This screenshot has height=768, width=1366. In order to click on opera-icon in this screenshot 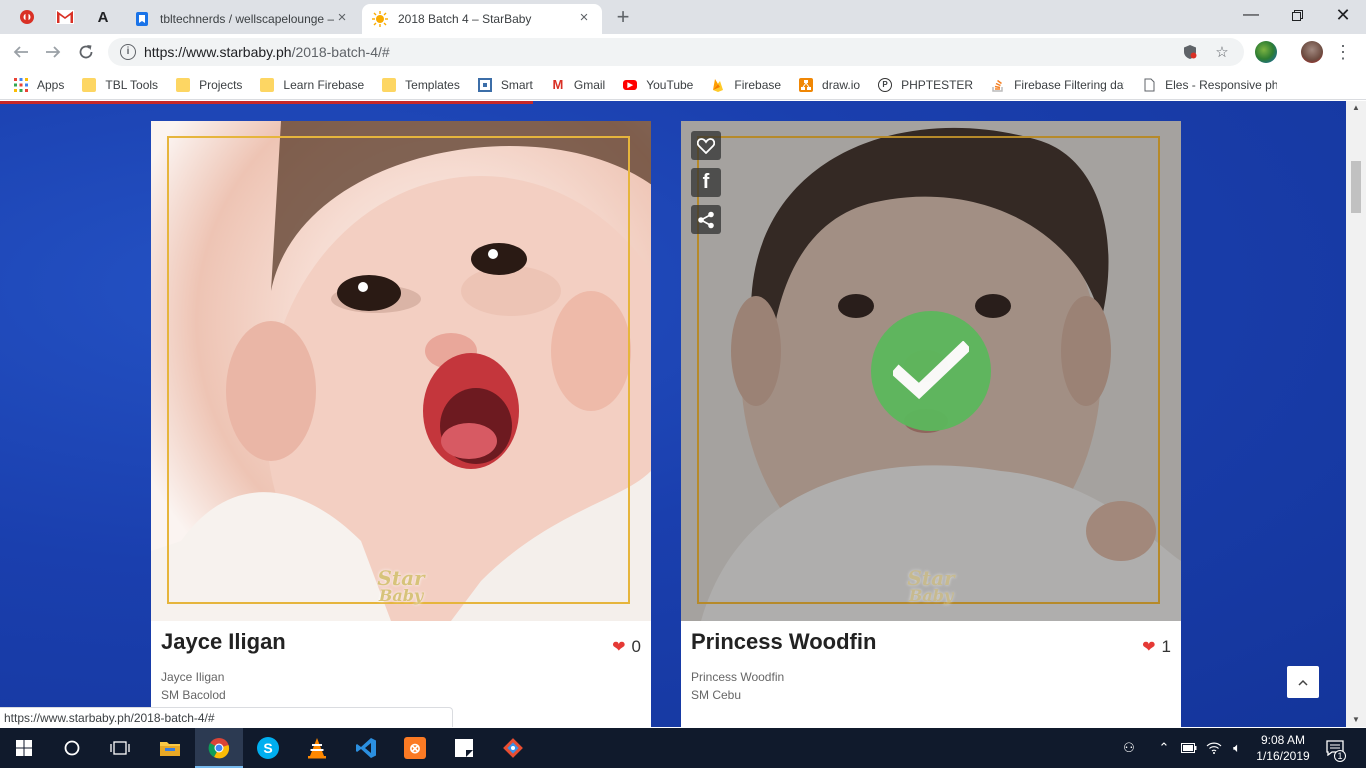, I will do `click(27, 17)`.